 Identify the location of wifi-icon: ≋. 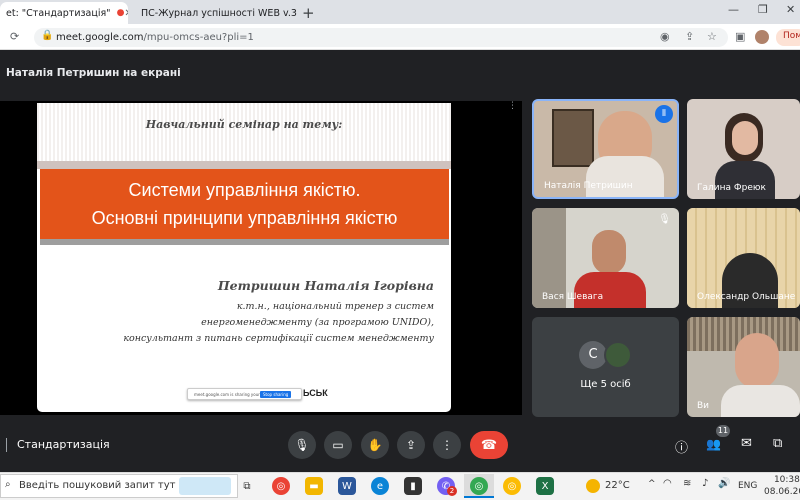
(687, 483).